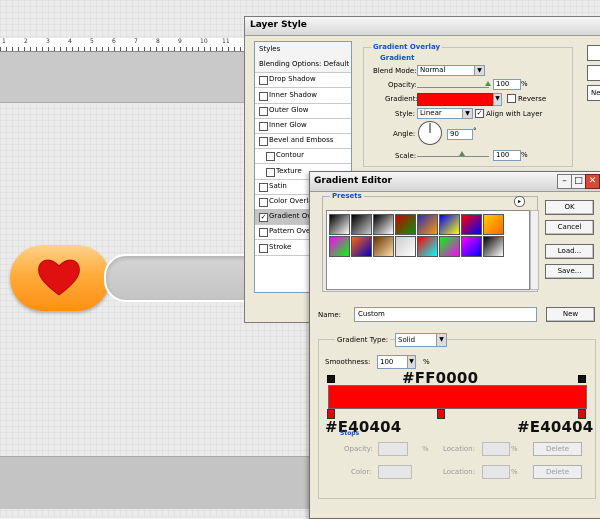  What do you see at coordinates (592, 181) in the screenshot?
I see `close-icon: ✕` at bounding box center [592, 181].